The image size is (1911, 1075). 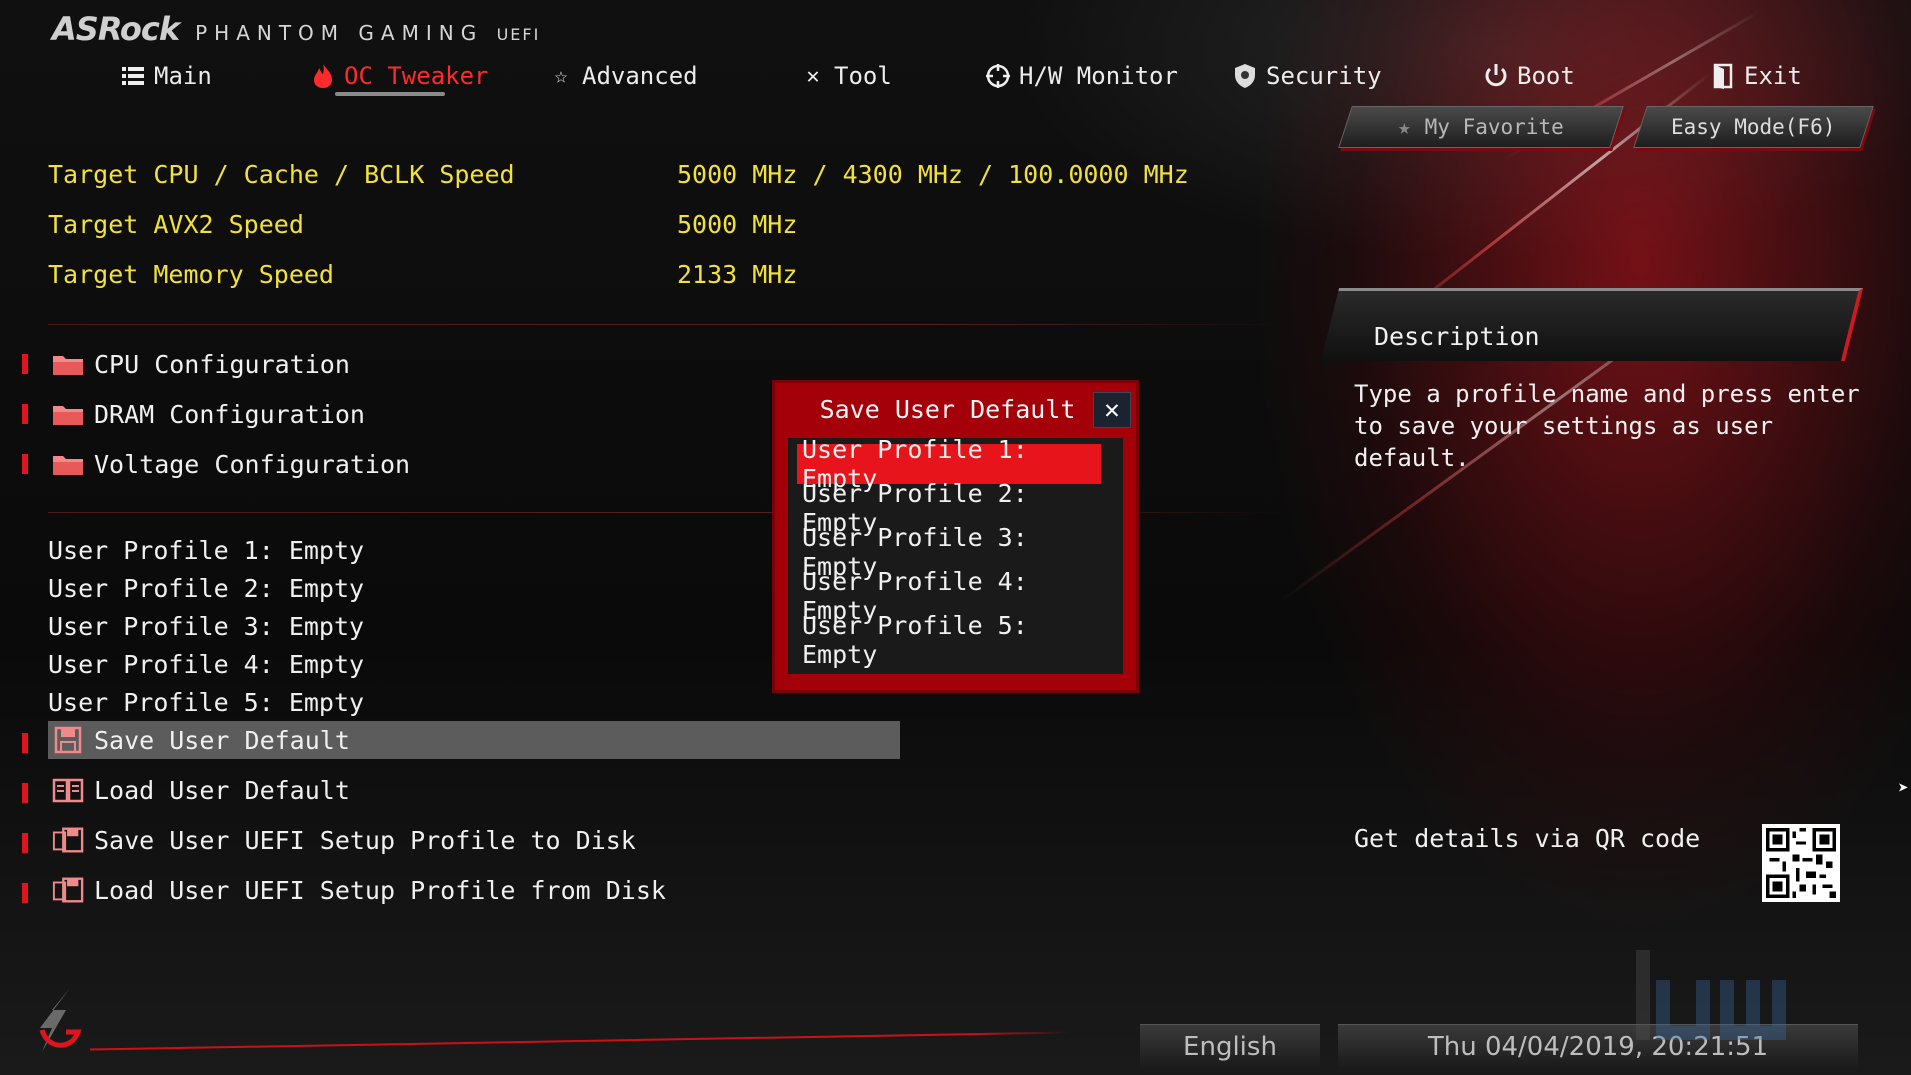 I want to click on dialog-profile-4: User Profile 4: Empty, so click(x=949, y=596).